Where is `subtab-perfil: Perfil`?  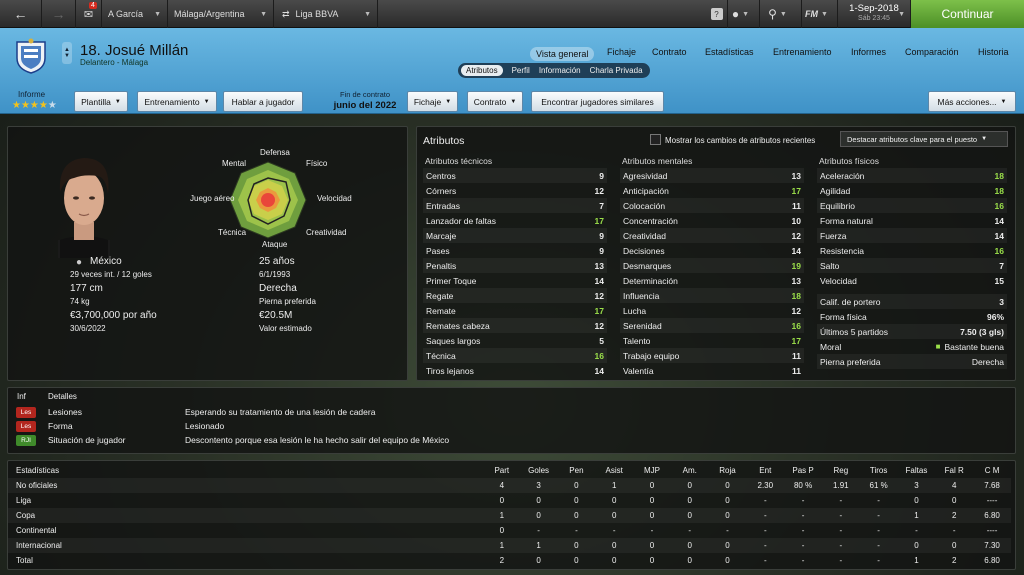 subtab-perfil: Perfil is located at coordinates (521, 70).